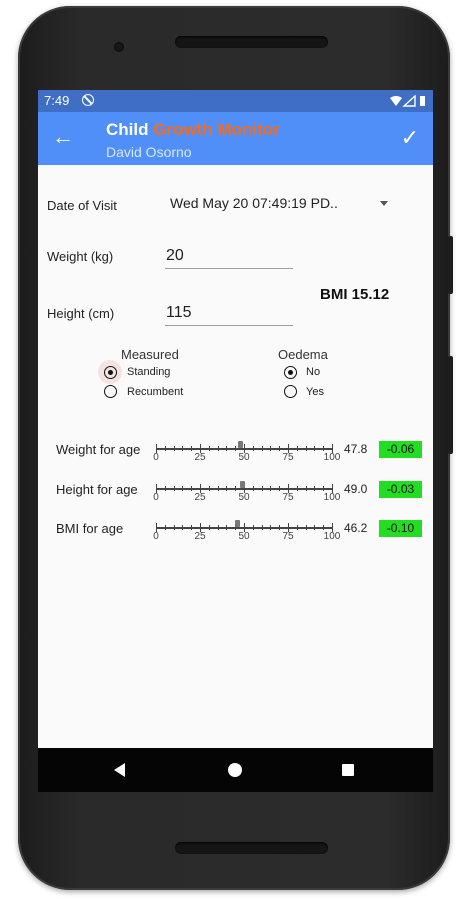  I want to click on weight-for-age-slider: 0 25 50 75 100, so click(246, 452).